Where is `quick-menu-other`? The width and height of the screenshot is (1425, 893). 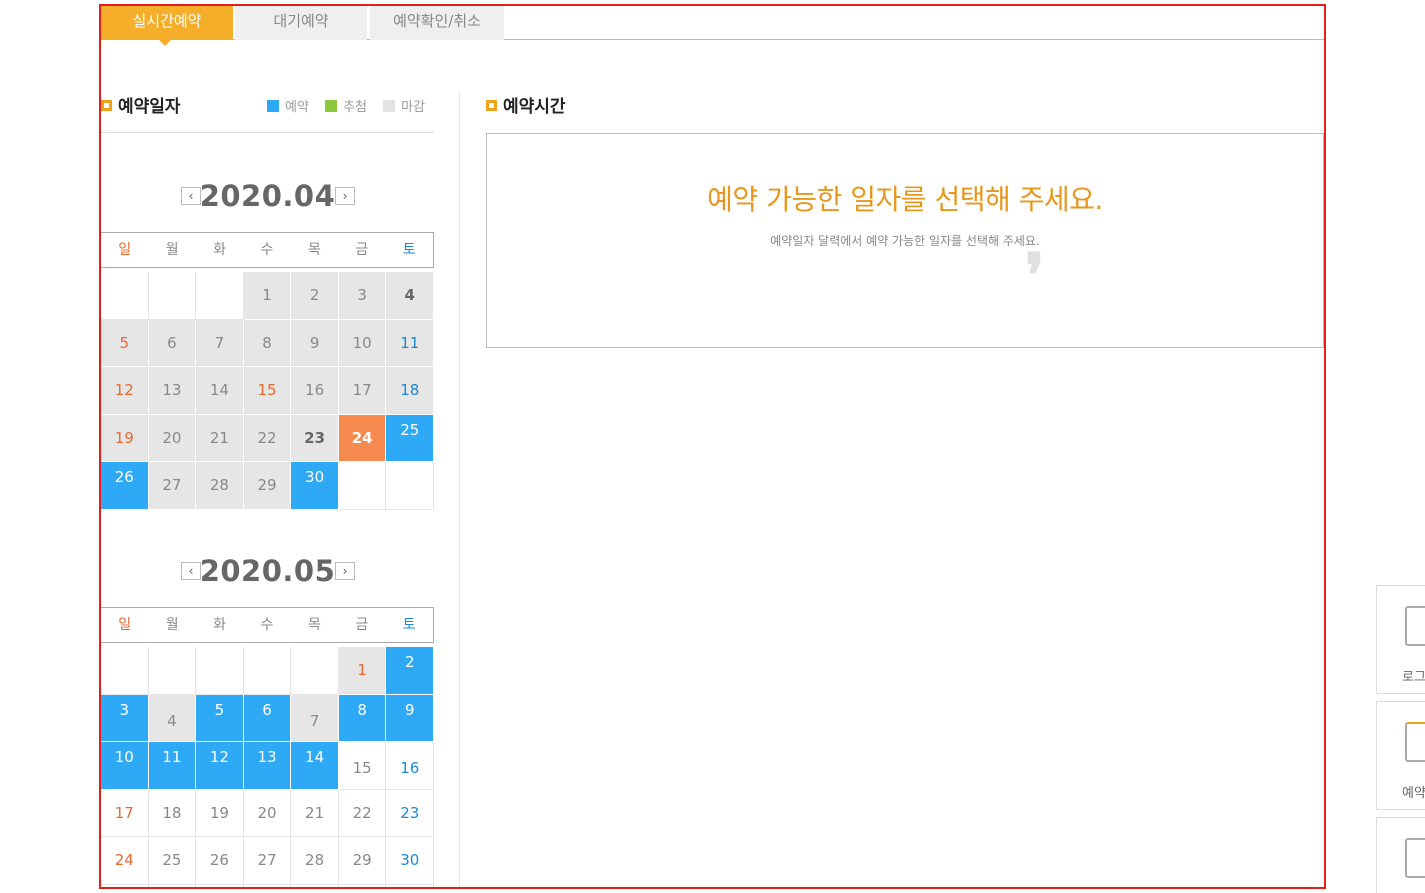 quick-menu-other is located at coordinates (1400, 855).